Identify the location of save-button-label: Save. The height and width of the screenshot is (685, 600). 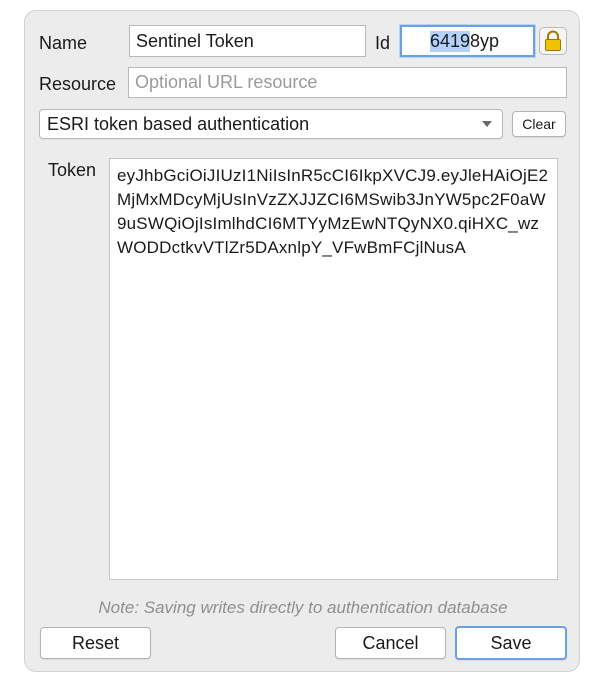
(511, 642).